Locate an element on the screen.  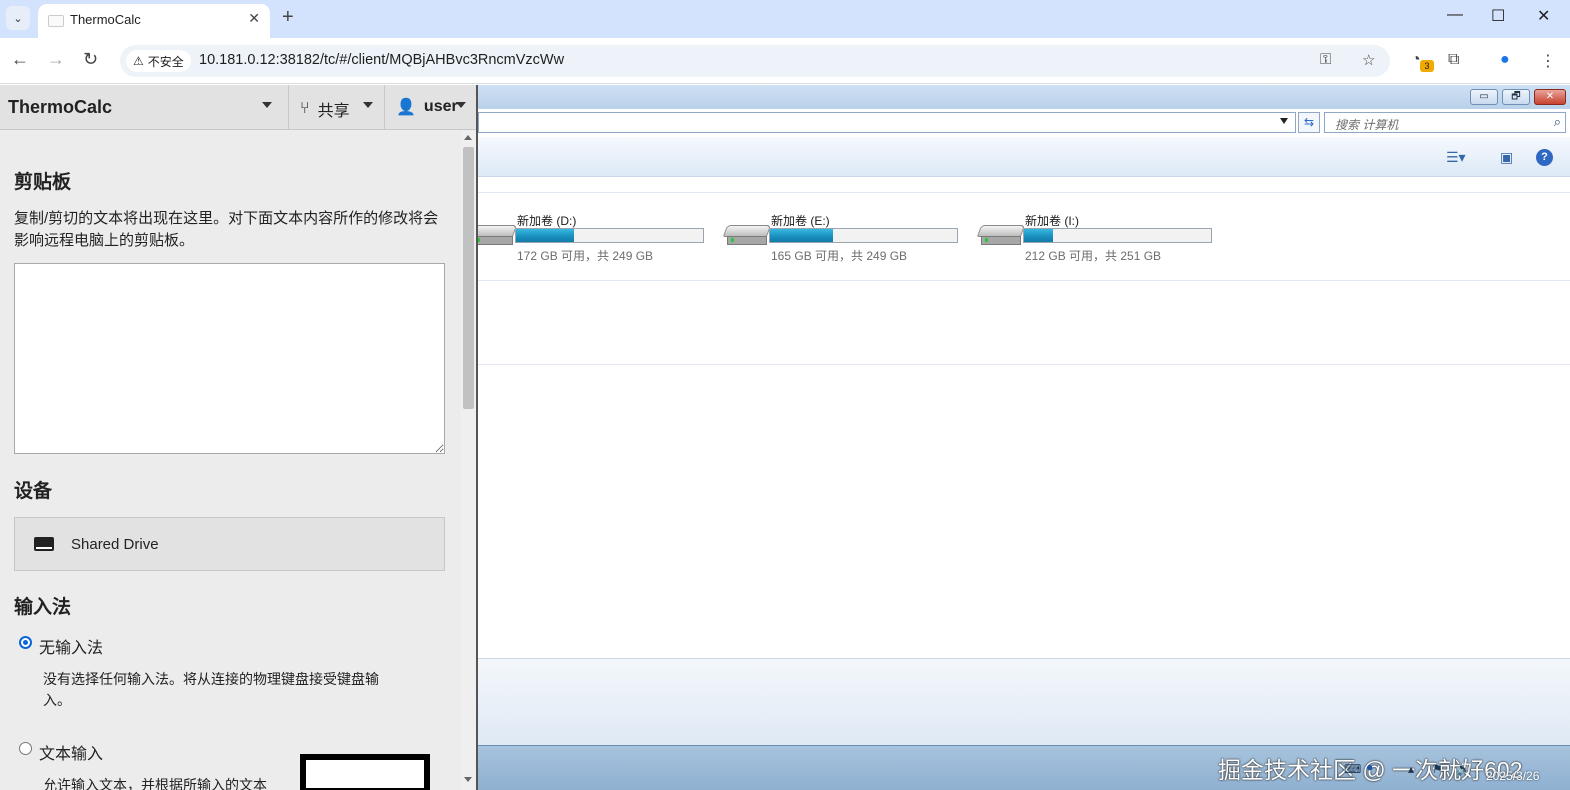
view-options-icon: ☰▾ is located at coordinates (1456, 157).